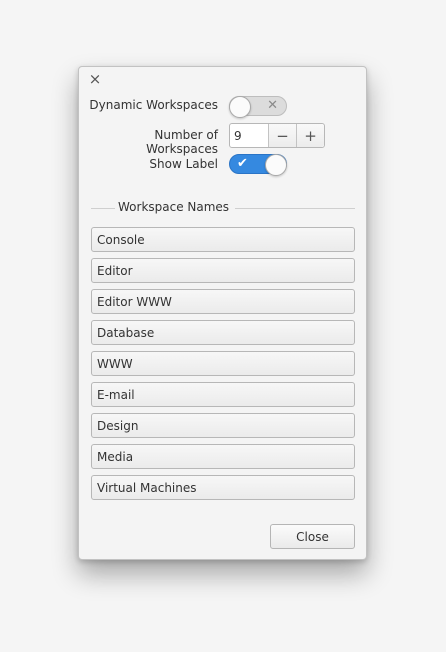 The height and width of the screenshot is (652, 446). Describe the element at coordinates (182, 142) in the screenshot. I see `number-of-workspaces-label: Number of Workspaces` at that location.